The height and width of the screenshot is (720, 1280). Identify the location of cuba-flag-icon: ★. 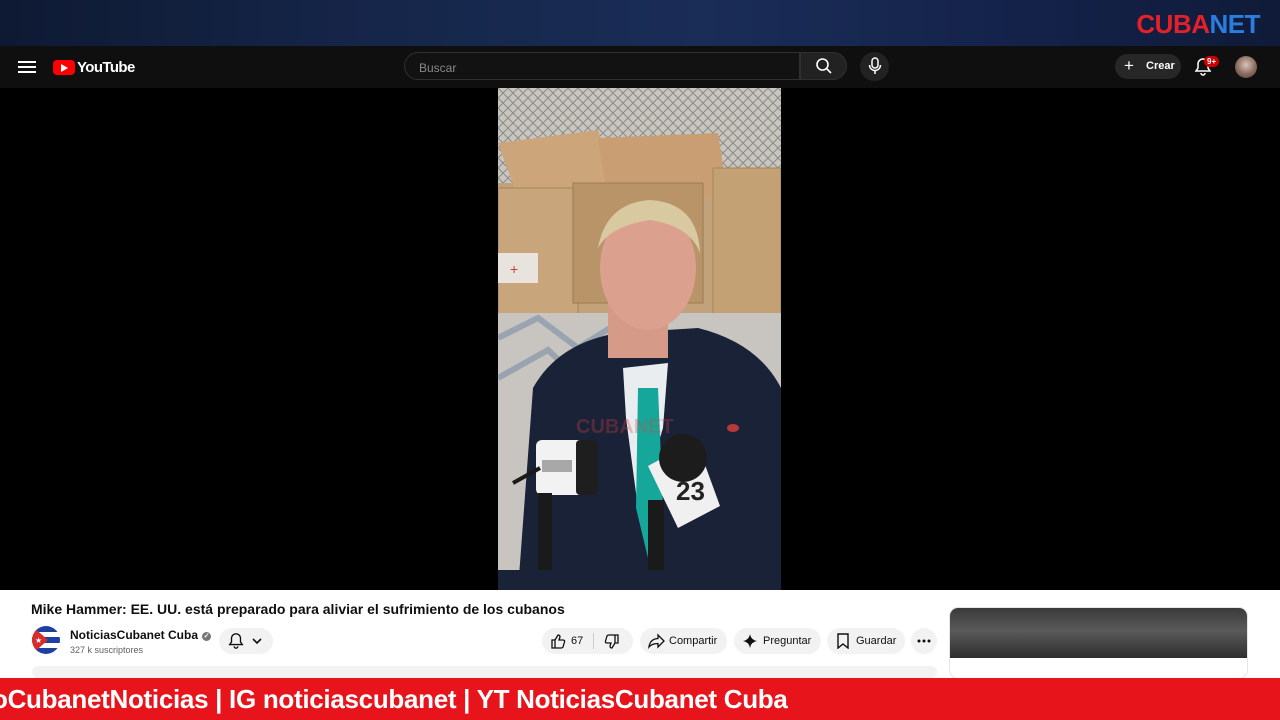
(46, 640).